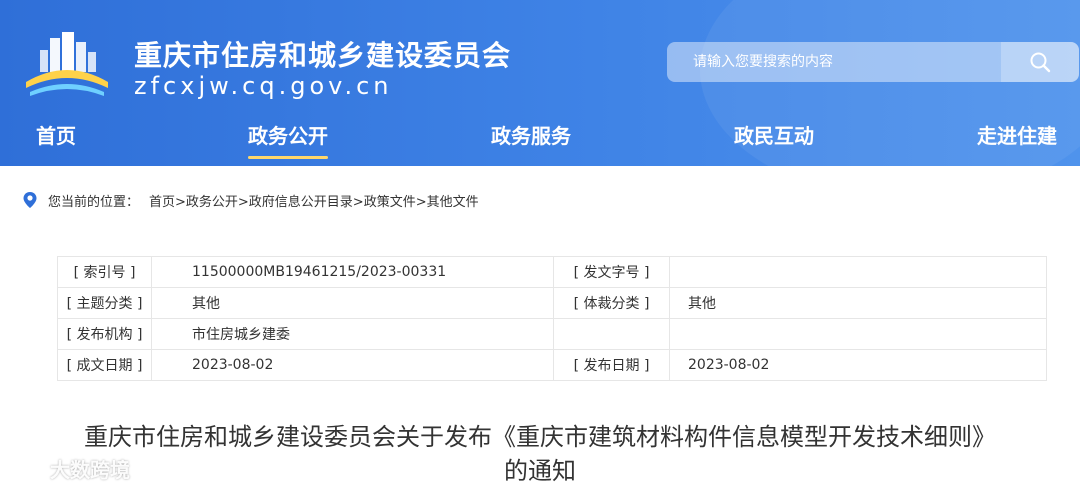 This screenshot has height=488, width=1080. Describe the element at coordinates (352, 334) in the screenshot. I see `meta-value-issuing-agency: 市住房城乡建委` at that location.